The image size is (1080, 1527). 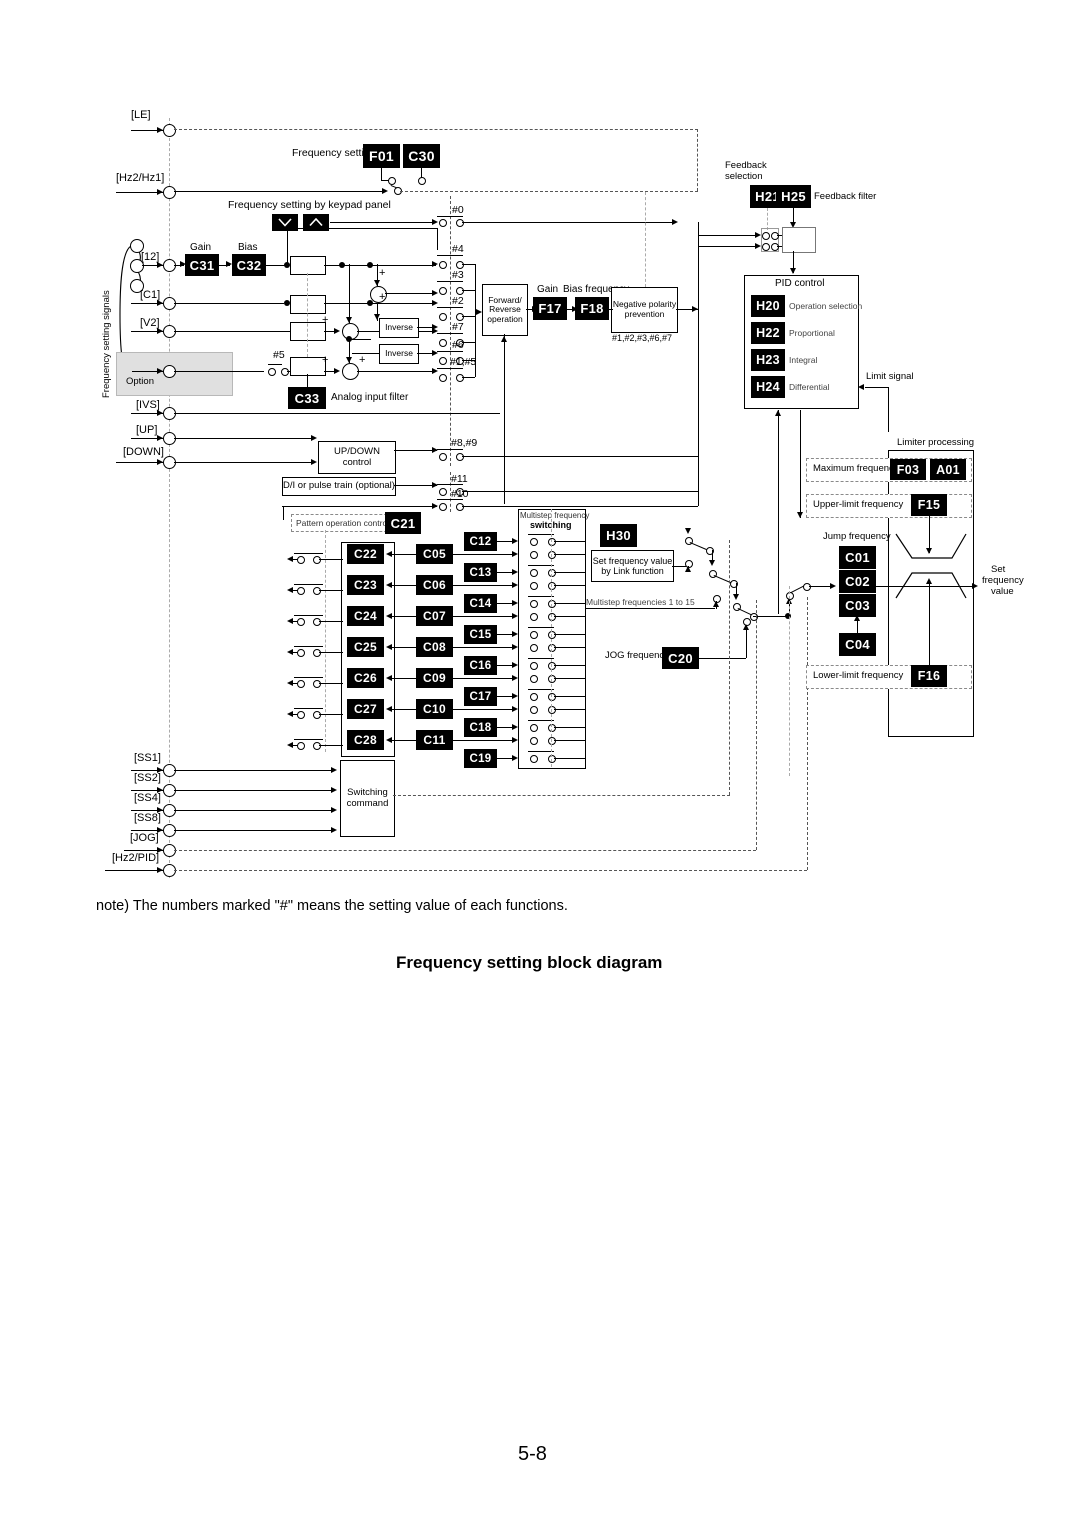 I want to click on code-c14: C14, so click(x=480, y=603).